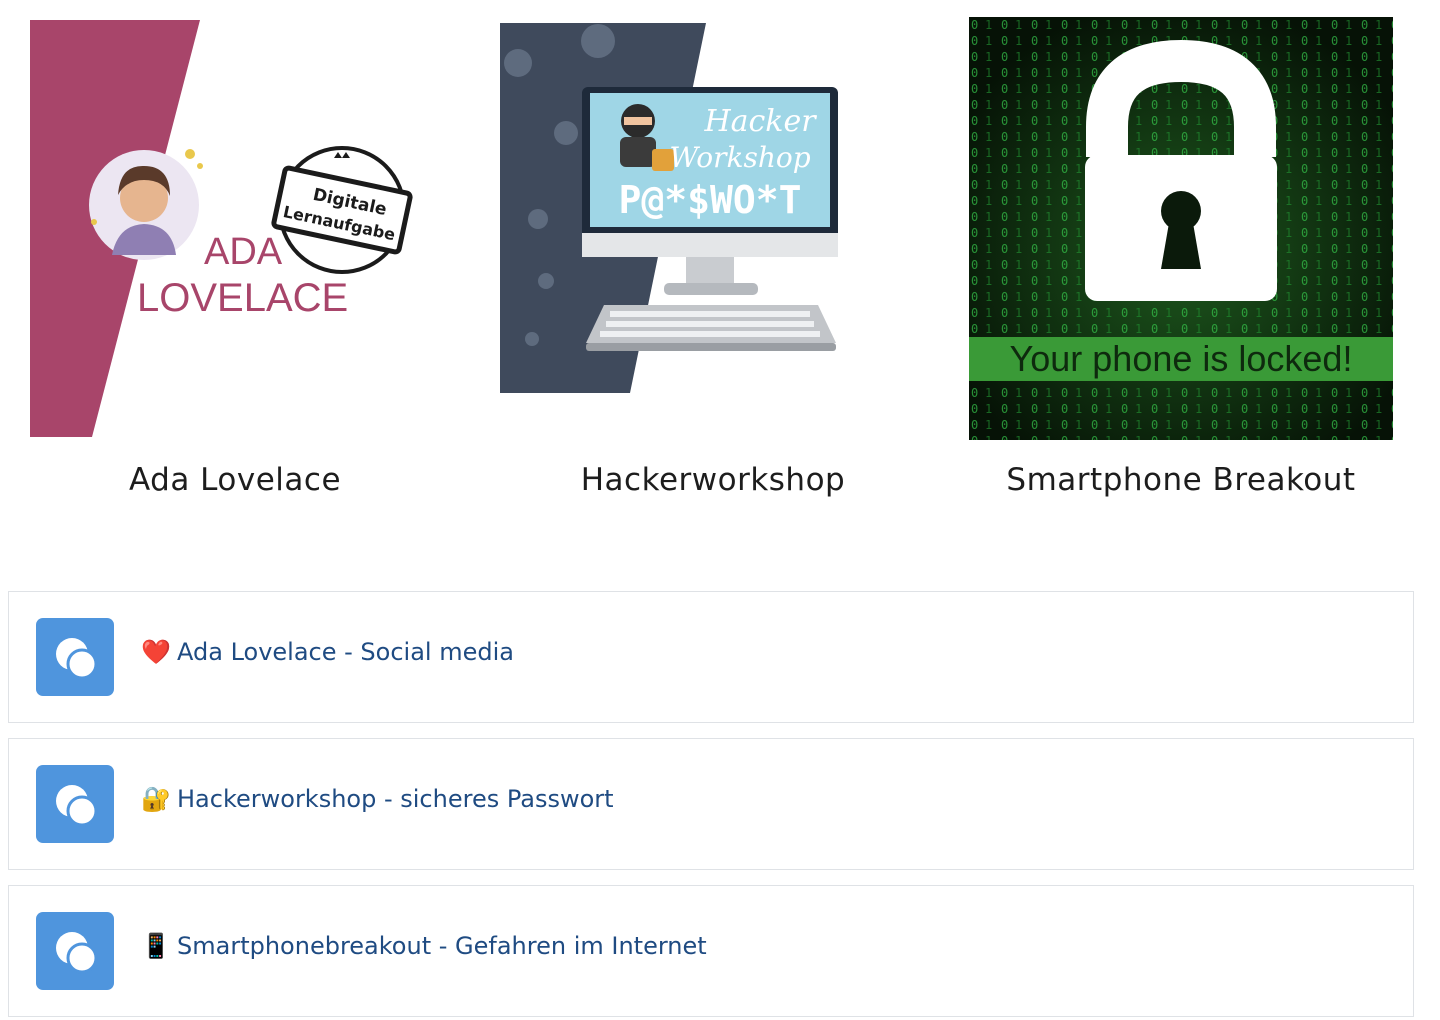 The width and height of the screenshot is (1440, 1020). Describe the element at coordinates (1181, 358) in the screenshot. I see `banner-text: Your phone is locked!` at that location.